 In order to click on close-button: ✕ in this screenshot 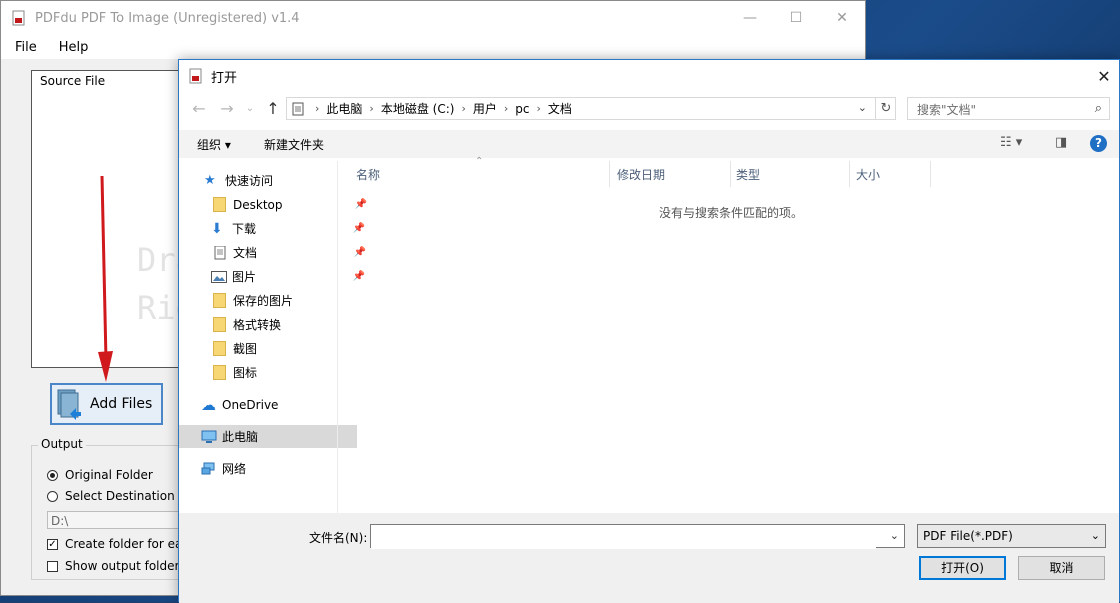, I will do `click(842, 18)`.